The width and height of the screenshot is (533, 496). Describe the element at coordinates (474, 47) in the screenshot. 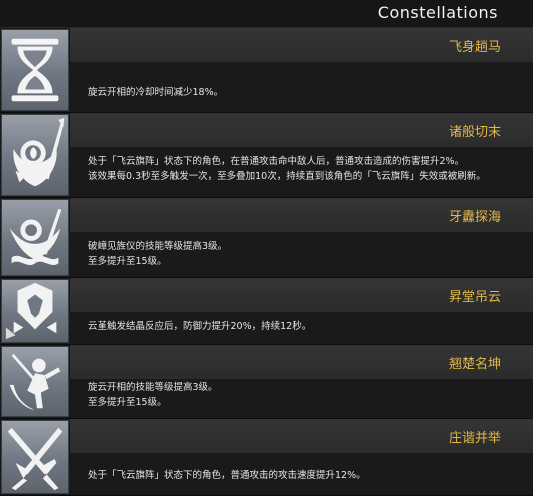

I see `constellation-name: 飞身趟马` at that location.